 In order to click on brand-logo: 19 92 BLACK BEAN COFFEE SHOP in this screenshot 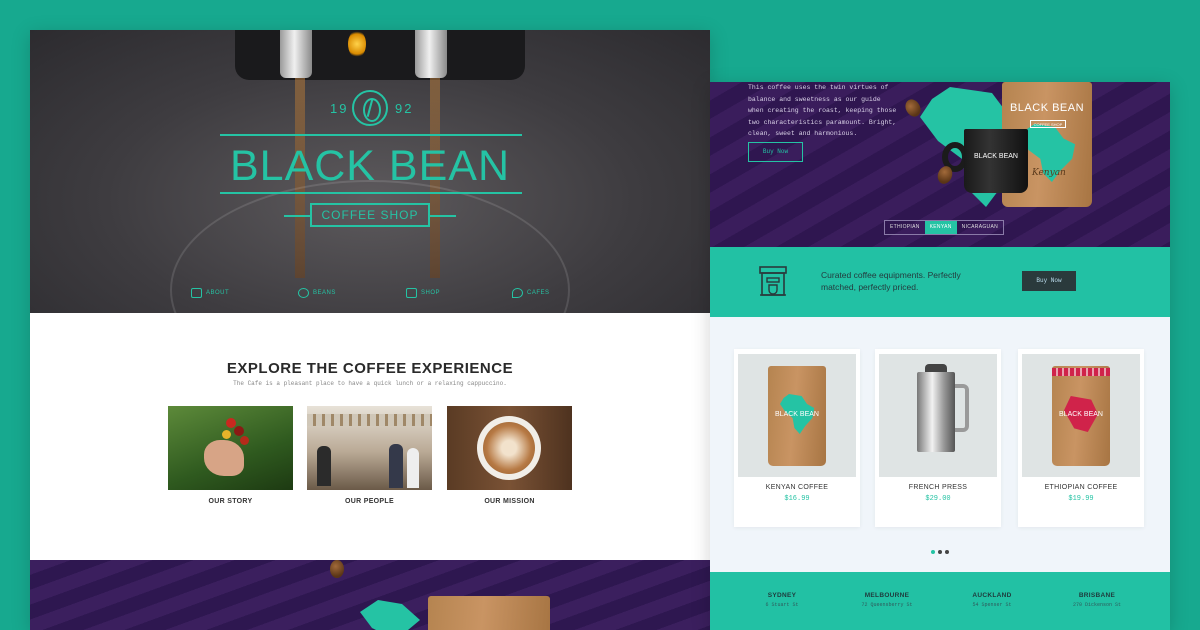, I will do `click(370, 158)`.